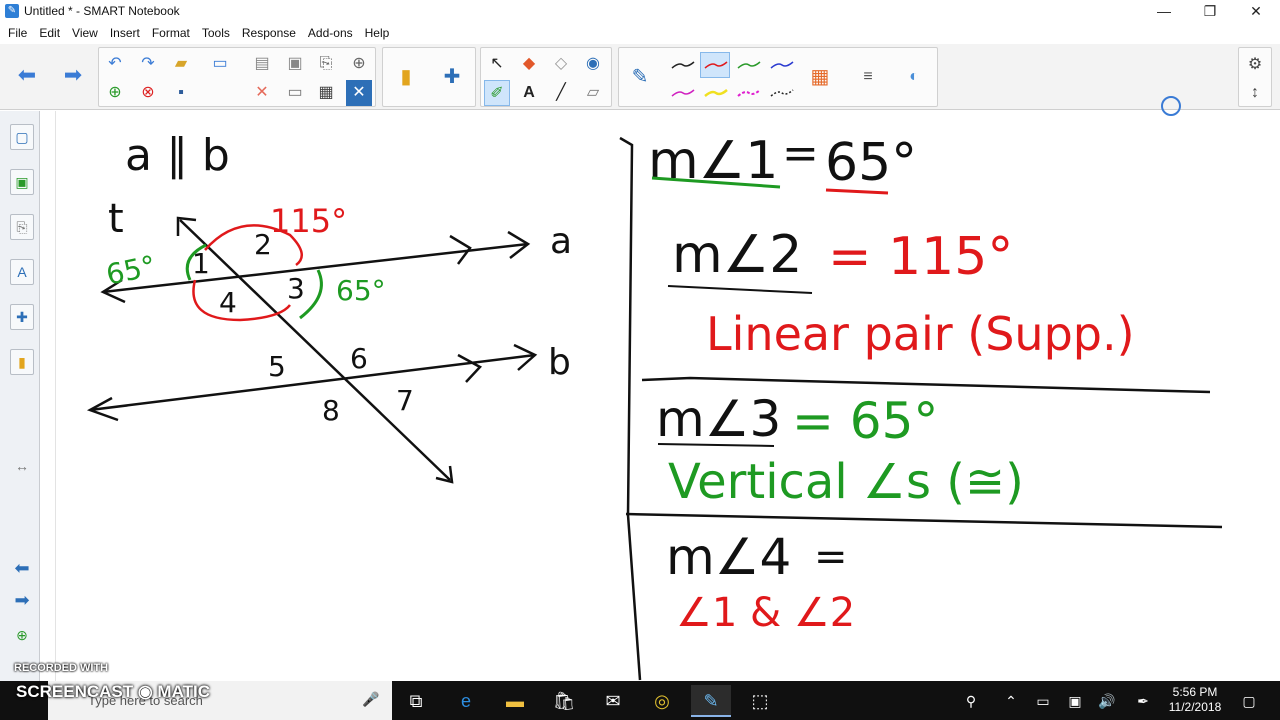 This screenshot has height=720, width=1280. Describe the element at coordinates (800, 153) in the screenshot. I see `row1-equals: =` at that location.